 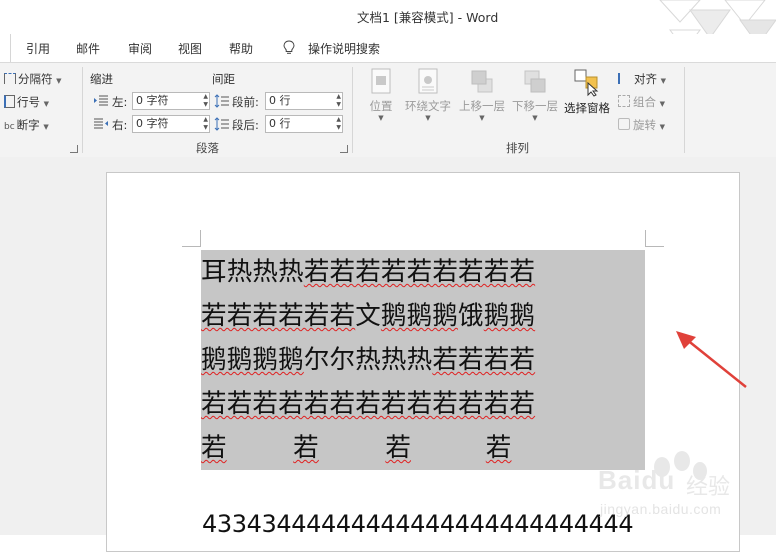 I want to click on tab-review: 审阅, so click(x=140, y=48).